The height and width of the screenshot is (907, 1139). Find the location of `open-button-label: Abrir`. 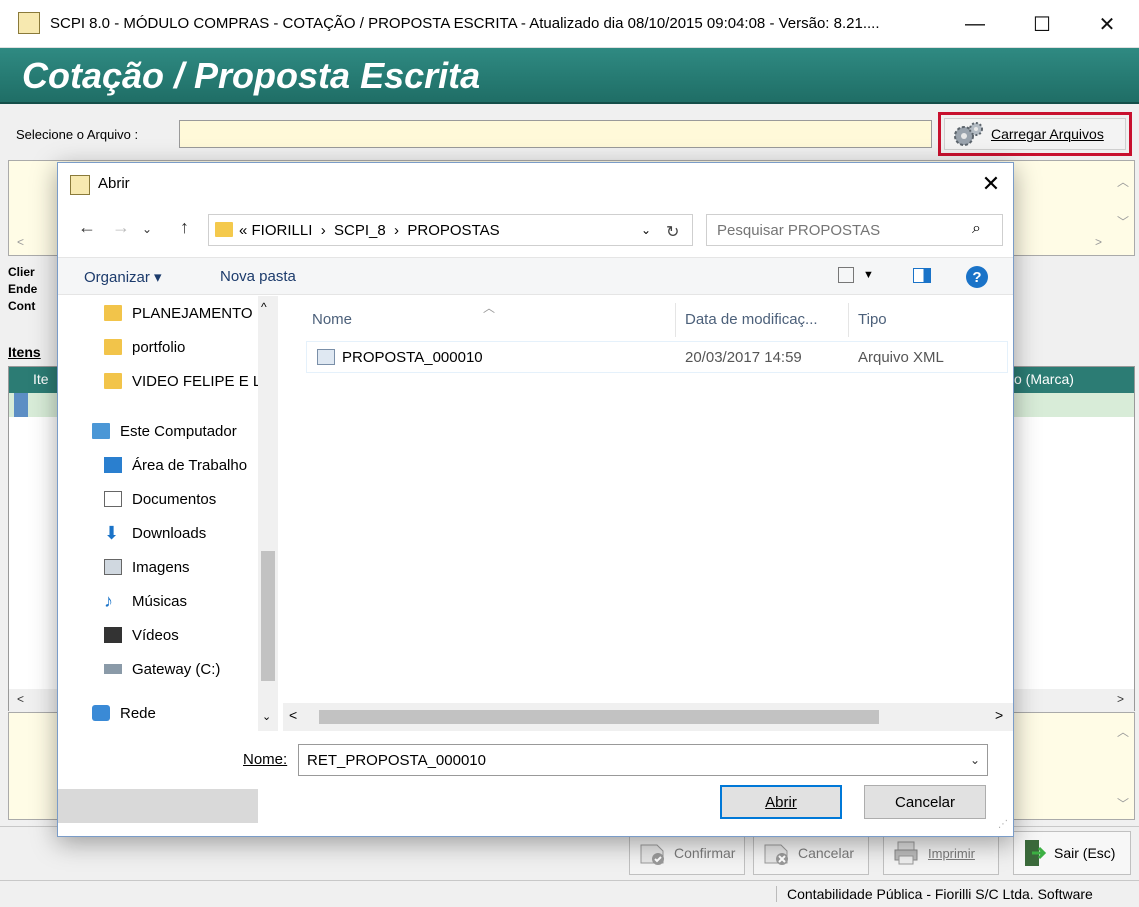

open-button-label: Abrir is located at coordinates (781, 802).